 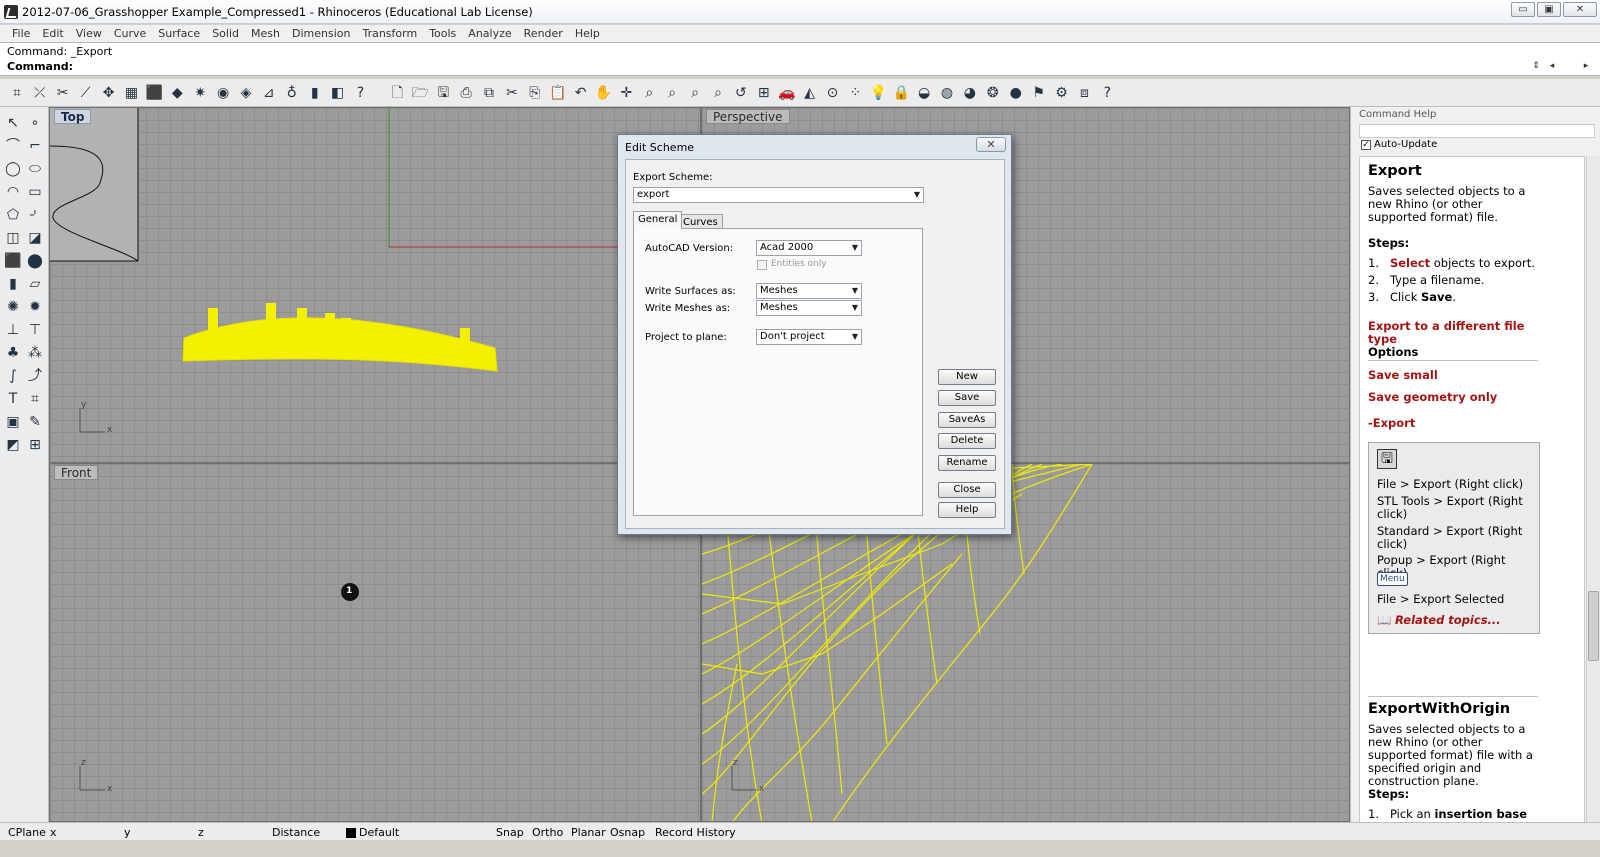 I want to click on close-button: Close, so click(x=967, y=490).